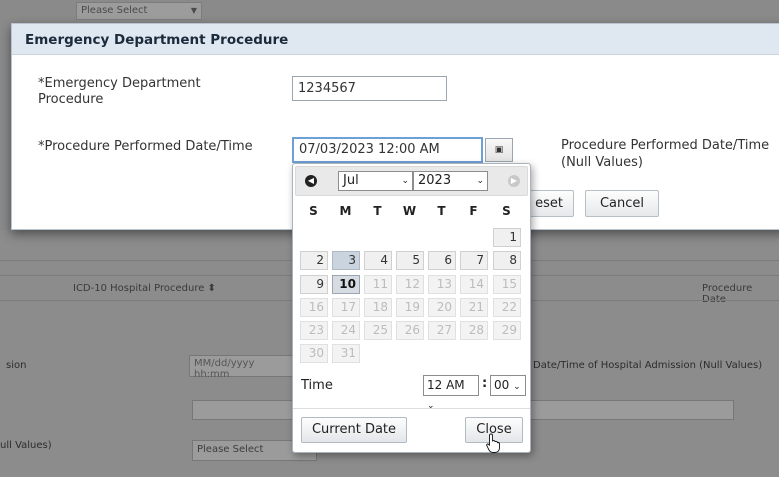  Describe the element at coordinates (507, 237) in the screenshot. I see `calendar-day: 1` at that location.